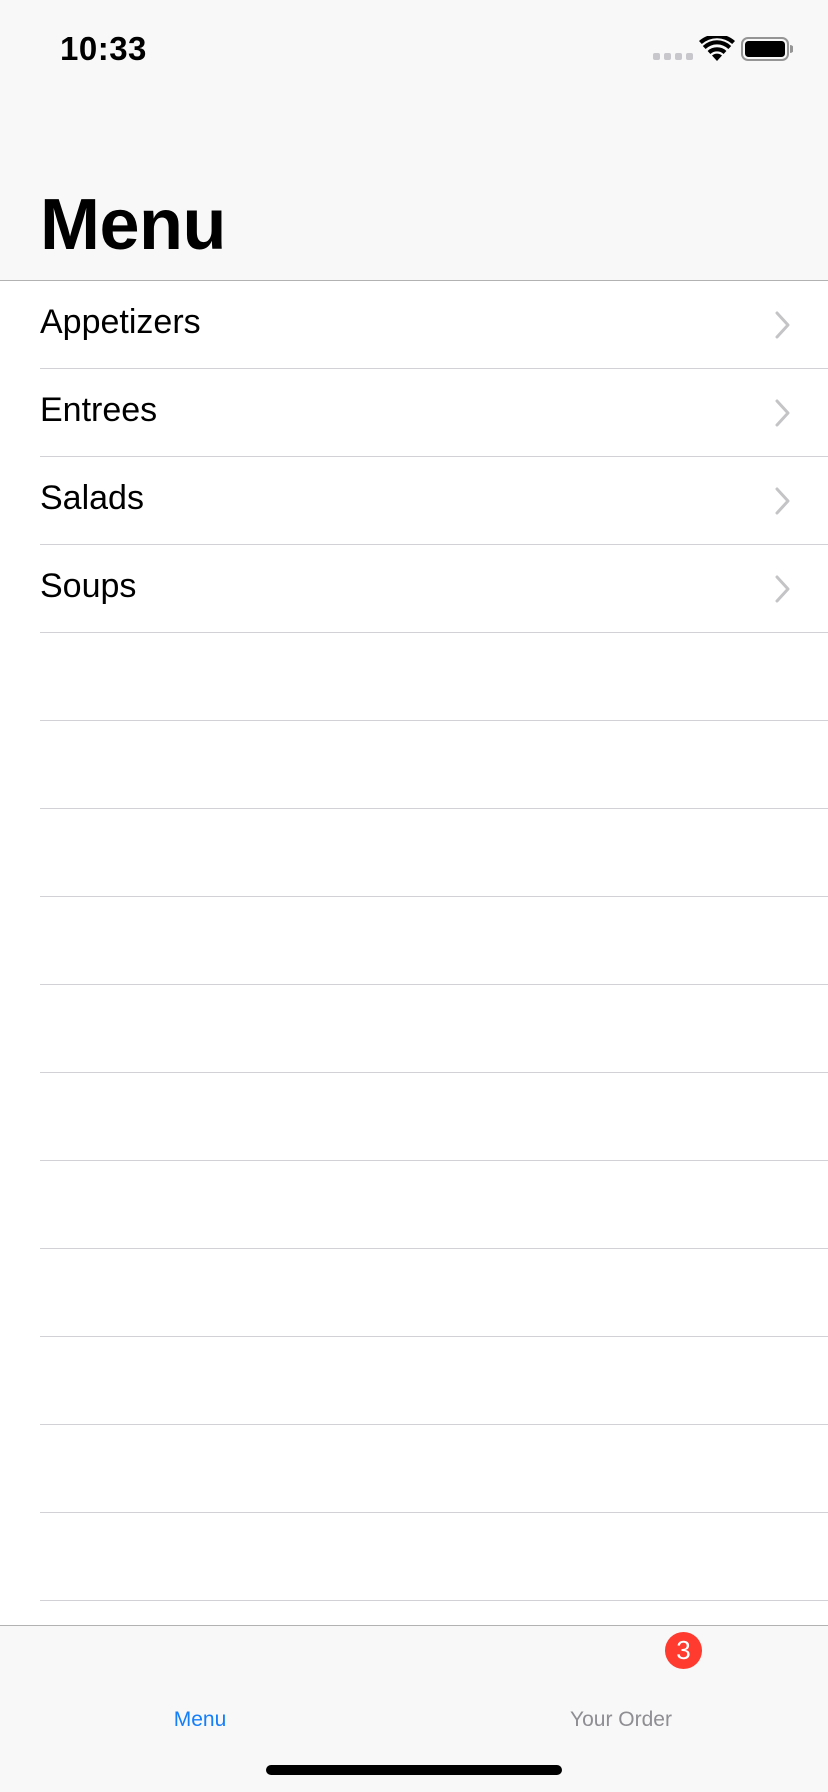  I want to click on wifi-icon, so click(717, 48).